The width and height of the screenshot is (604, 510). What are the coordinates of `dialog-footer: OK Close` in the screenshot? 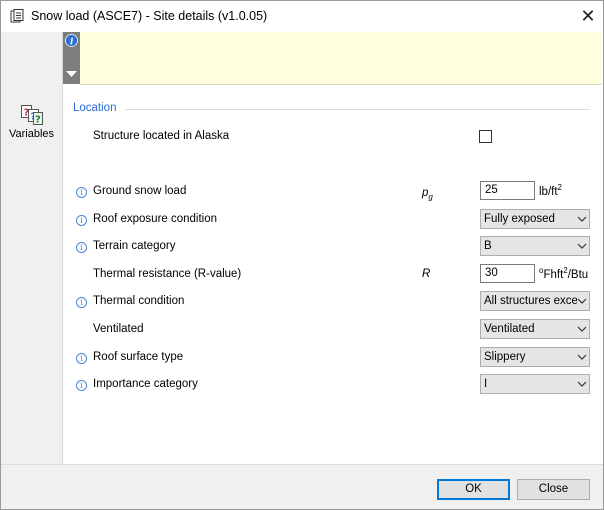 It's located at (302, 486).